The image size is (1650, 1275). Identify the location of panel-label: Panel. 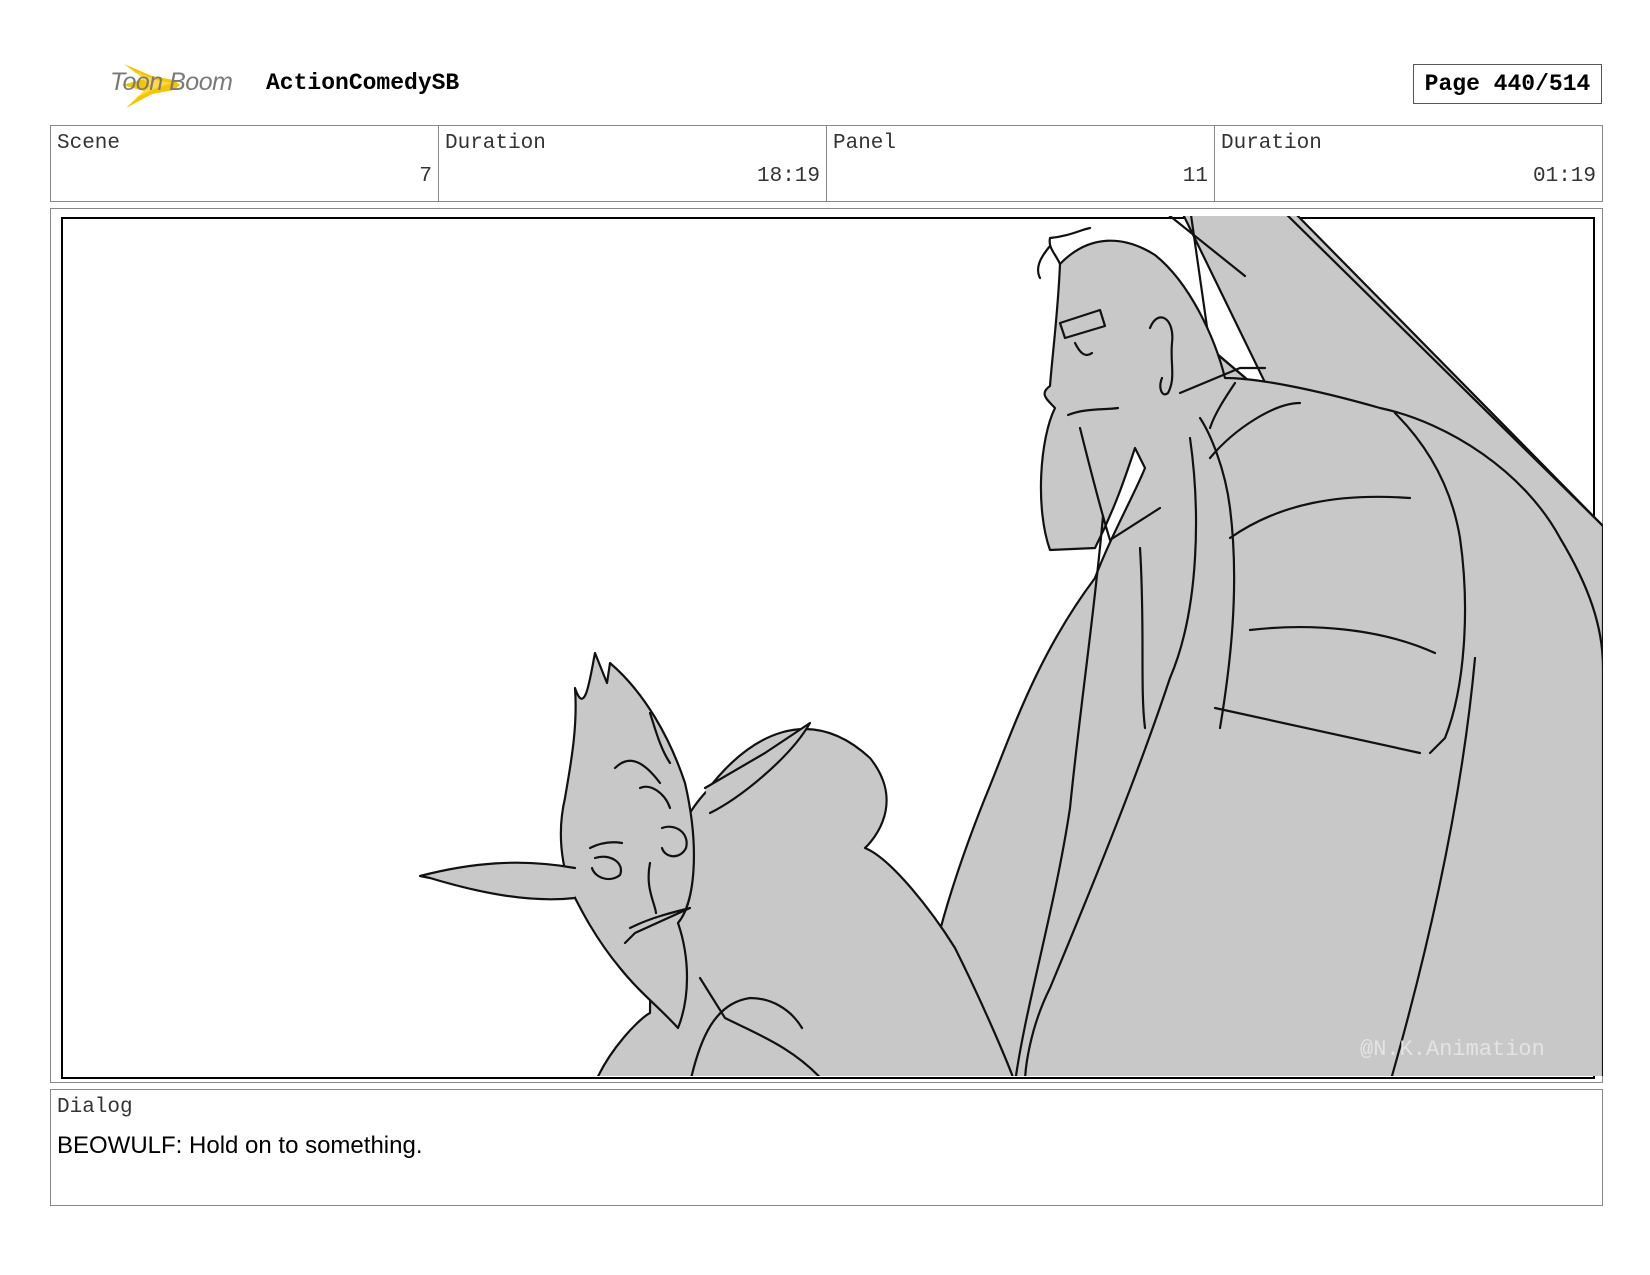
(865, 143).